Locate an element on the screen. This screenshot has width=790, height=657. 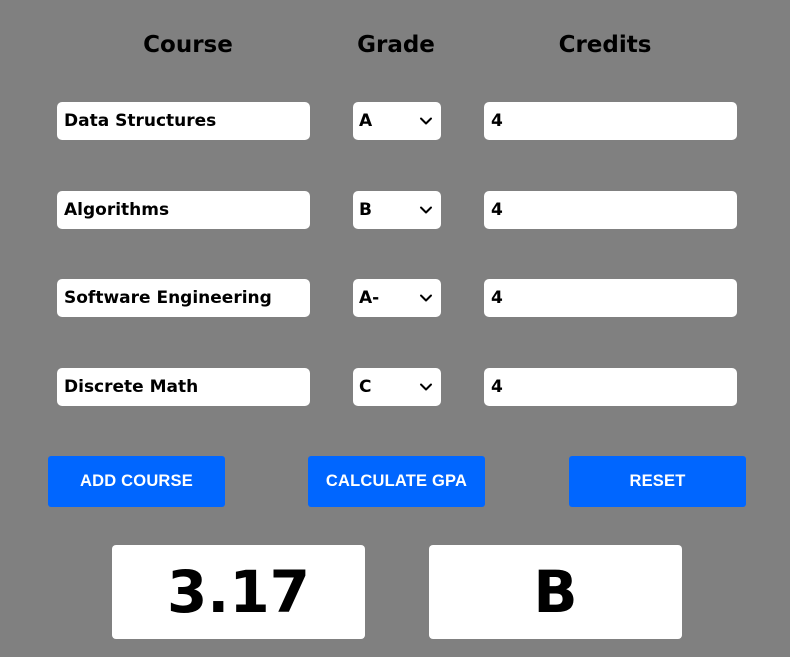
gpa-result: 3.17 is located at coordinates (238, 592).